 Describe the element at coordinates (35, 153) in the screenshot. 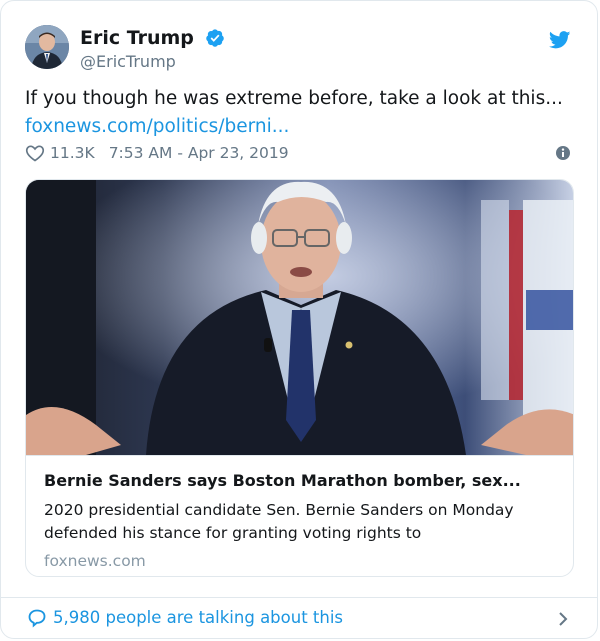

I see `heart-icon` at that location.